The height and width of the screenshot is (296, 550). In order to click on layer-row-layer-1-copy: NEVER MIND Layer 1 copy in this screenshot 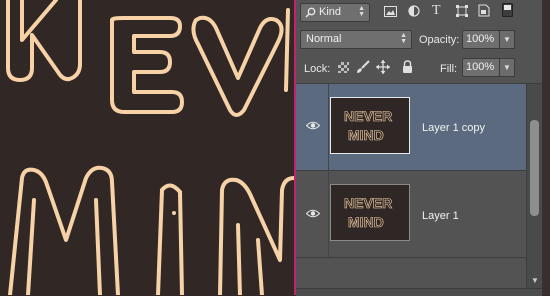, I will do `click(411, 127)`.